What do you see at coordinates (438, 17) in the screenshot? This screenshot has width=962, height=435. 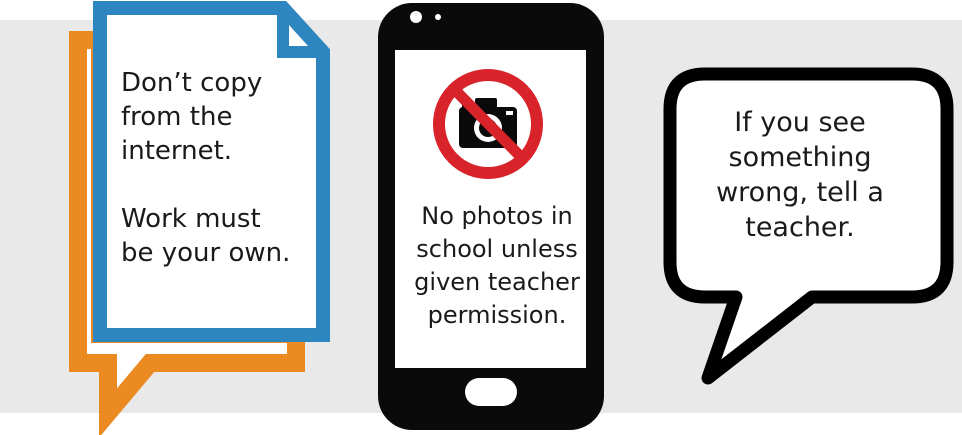 I see `phone-sensor-dot` at bounding box center [438, 17].